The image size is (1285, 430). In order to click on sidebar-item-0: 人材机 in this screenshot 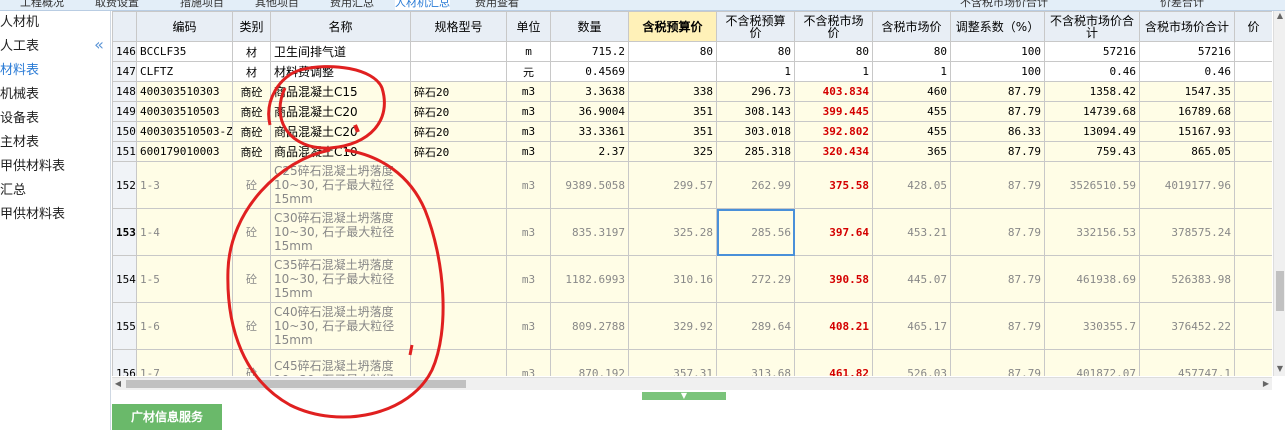, I will do `click(55, 23)`.